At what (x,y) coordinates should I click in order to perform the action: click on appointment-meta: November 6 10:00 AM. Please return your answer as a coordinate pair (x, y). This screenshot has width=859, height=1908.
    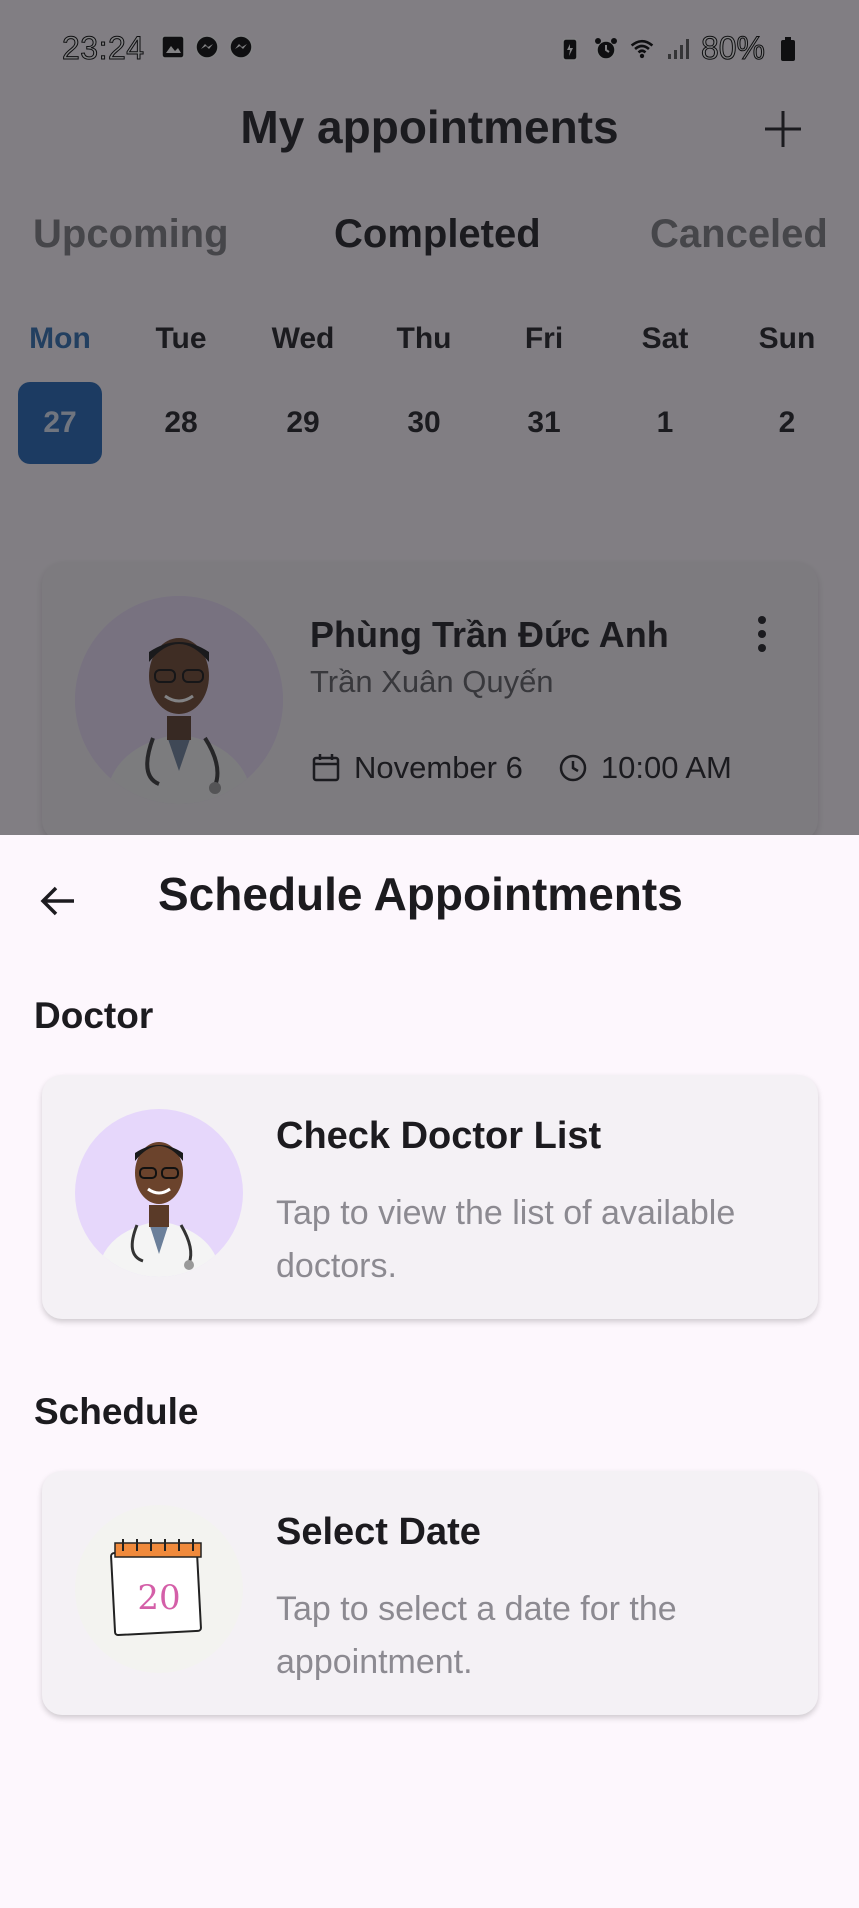
    Looking at the image, I should click on (521, 768).